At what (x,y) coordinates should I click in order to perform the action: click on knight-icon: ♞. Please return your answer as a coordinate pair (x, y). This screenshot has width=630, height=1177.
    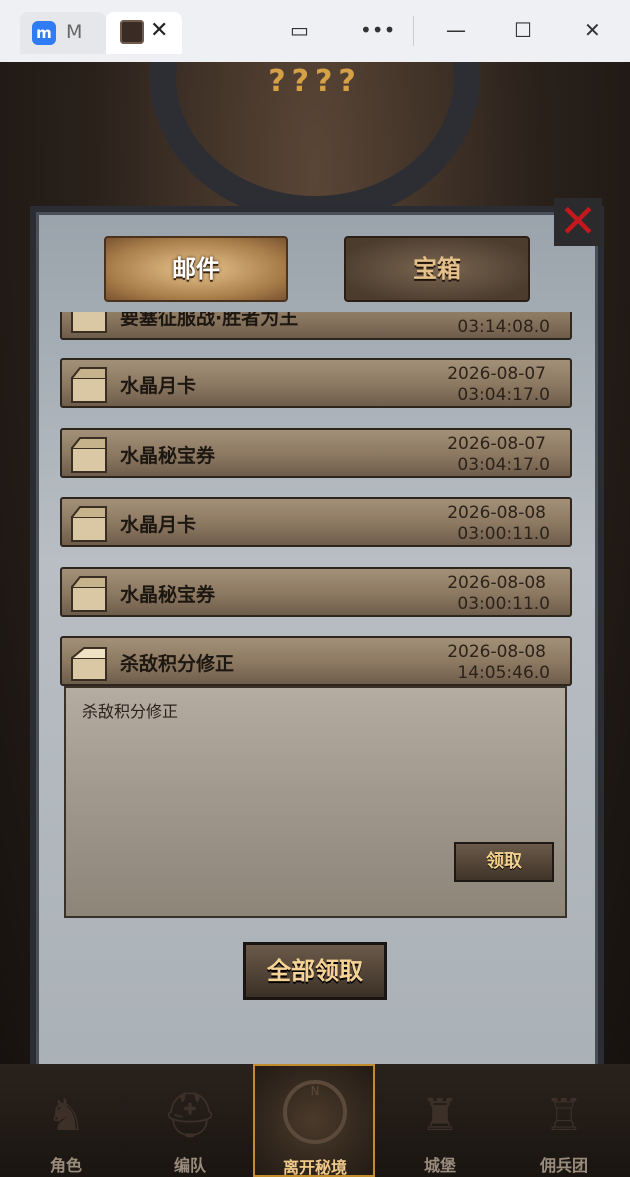
    Looking at the image, I should click on (66, 1115).